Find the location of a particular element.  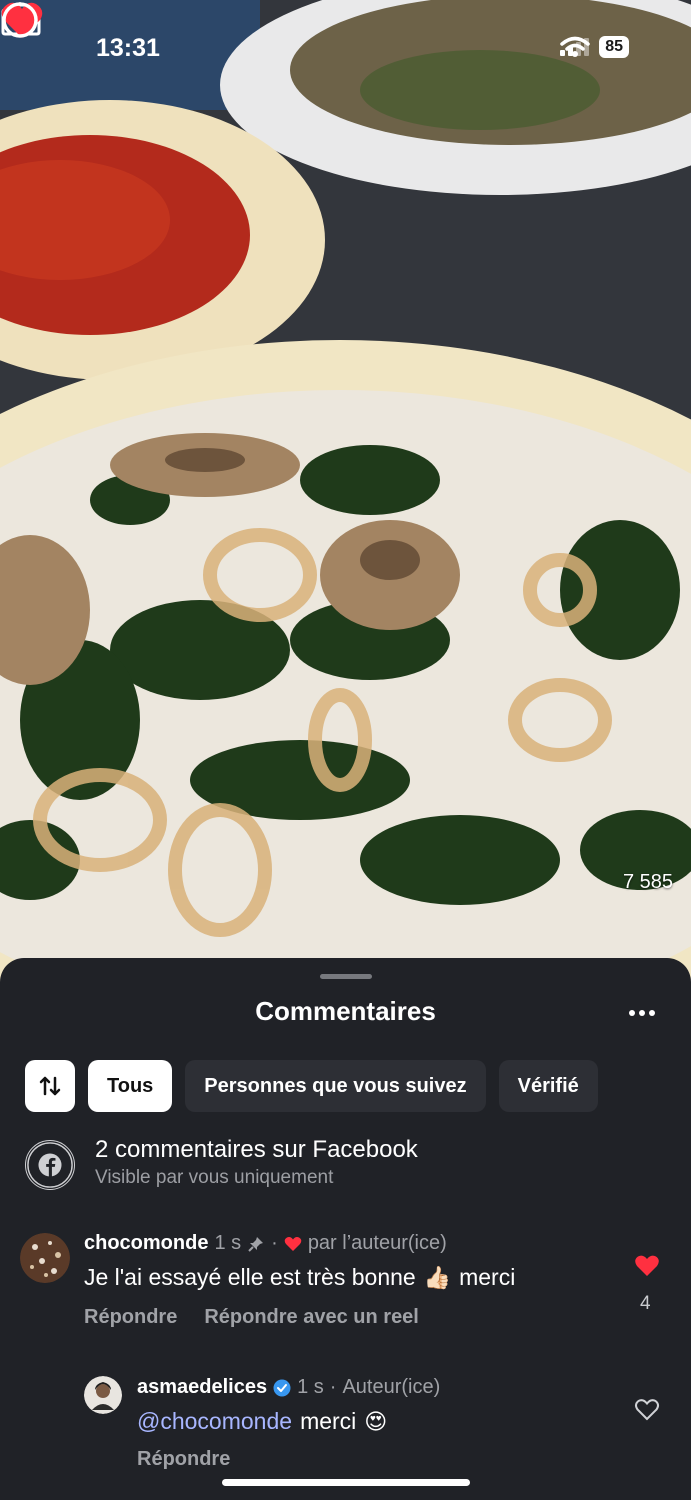

sheet-drag-handle is located at coordinates (346, 976).